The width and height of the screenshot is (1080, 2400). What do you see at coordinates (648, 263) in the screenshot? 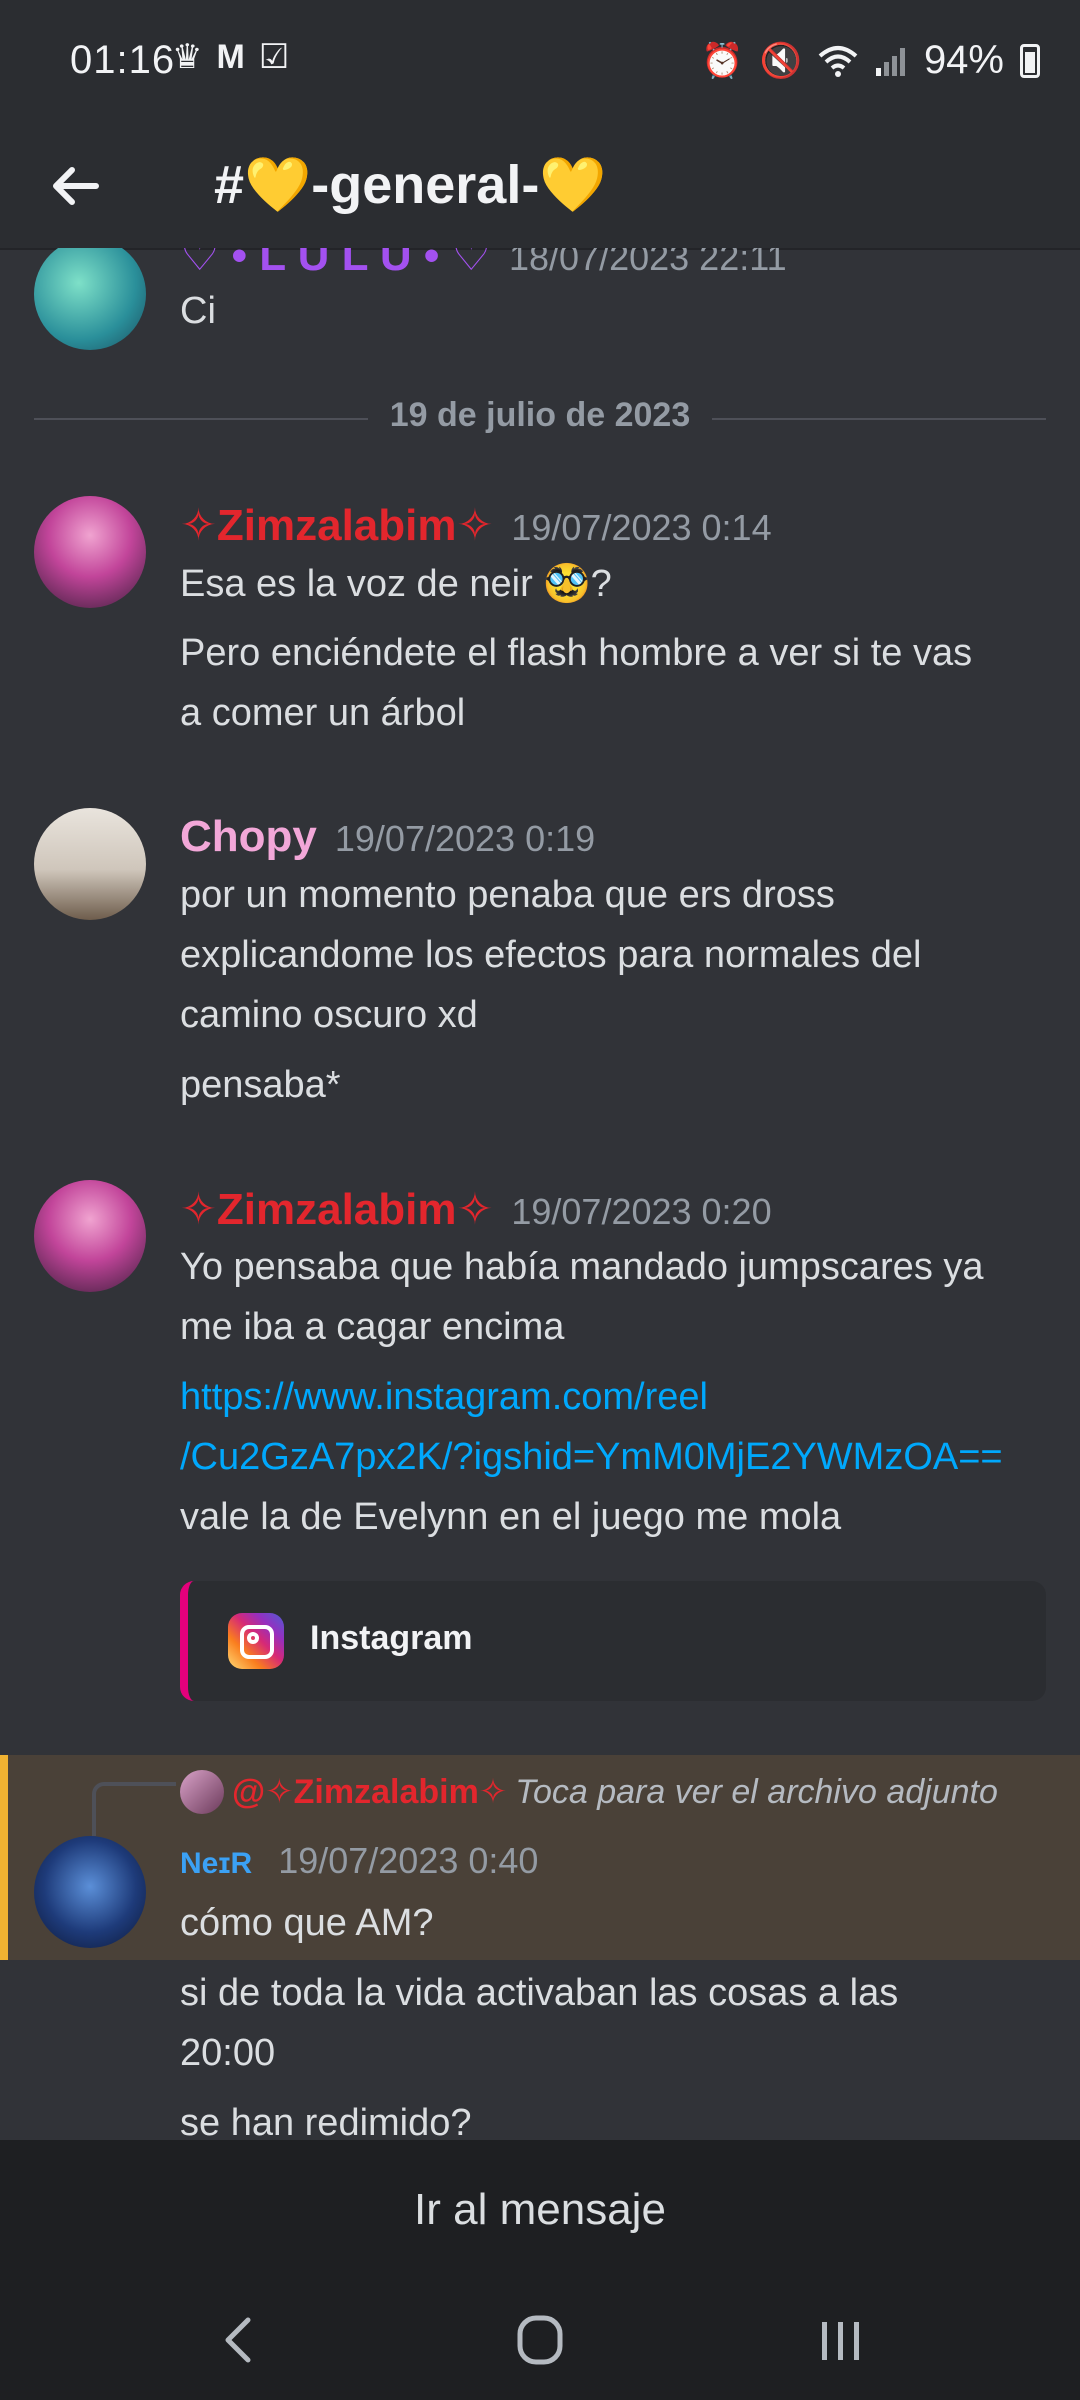
I see `message-timestamp: 18/07/2023 22:11` at bounding box center [648, 263].